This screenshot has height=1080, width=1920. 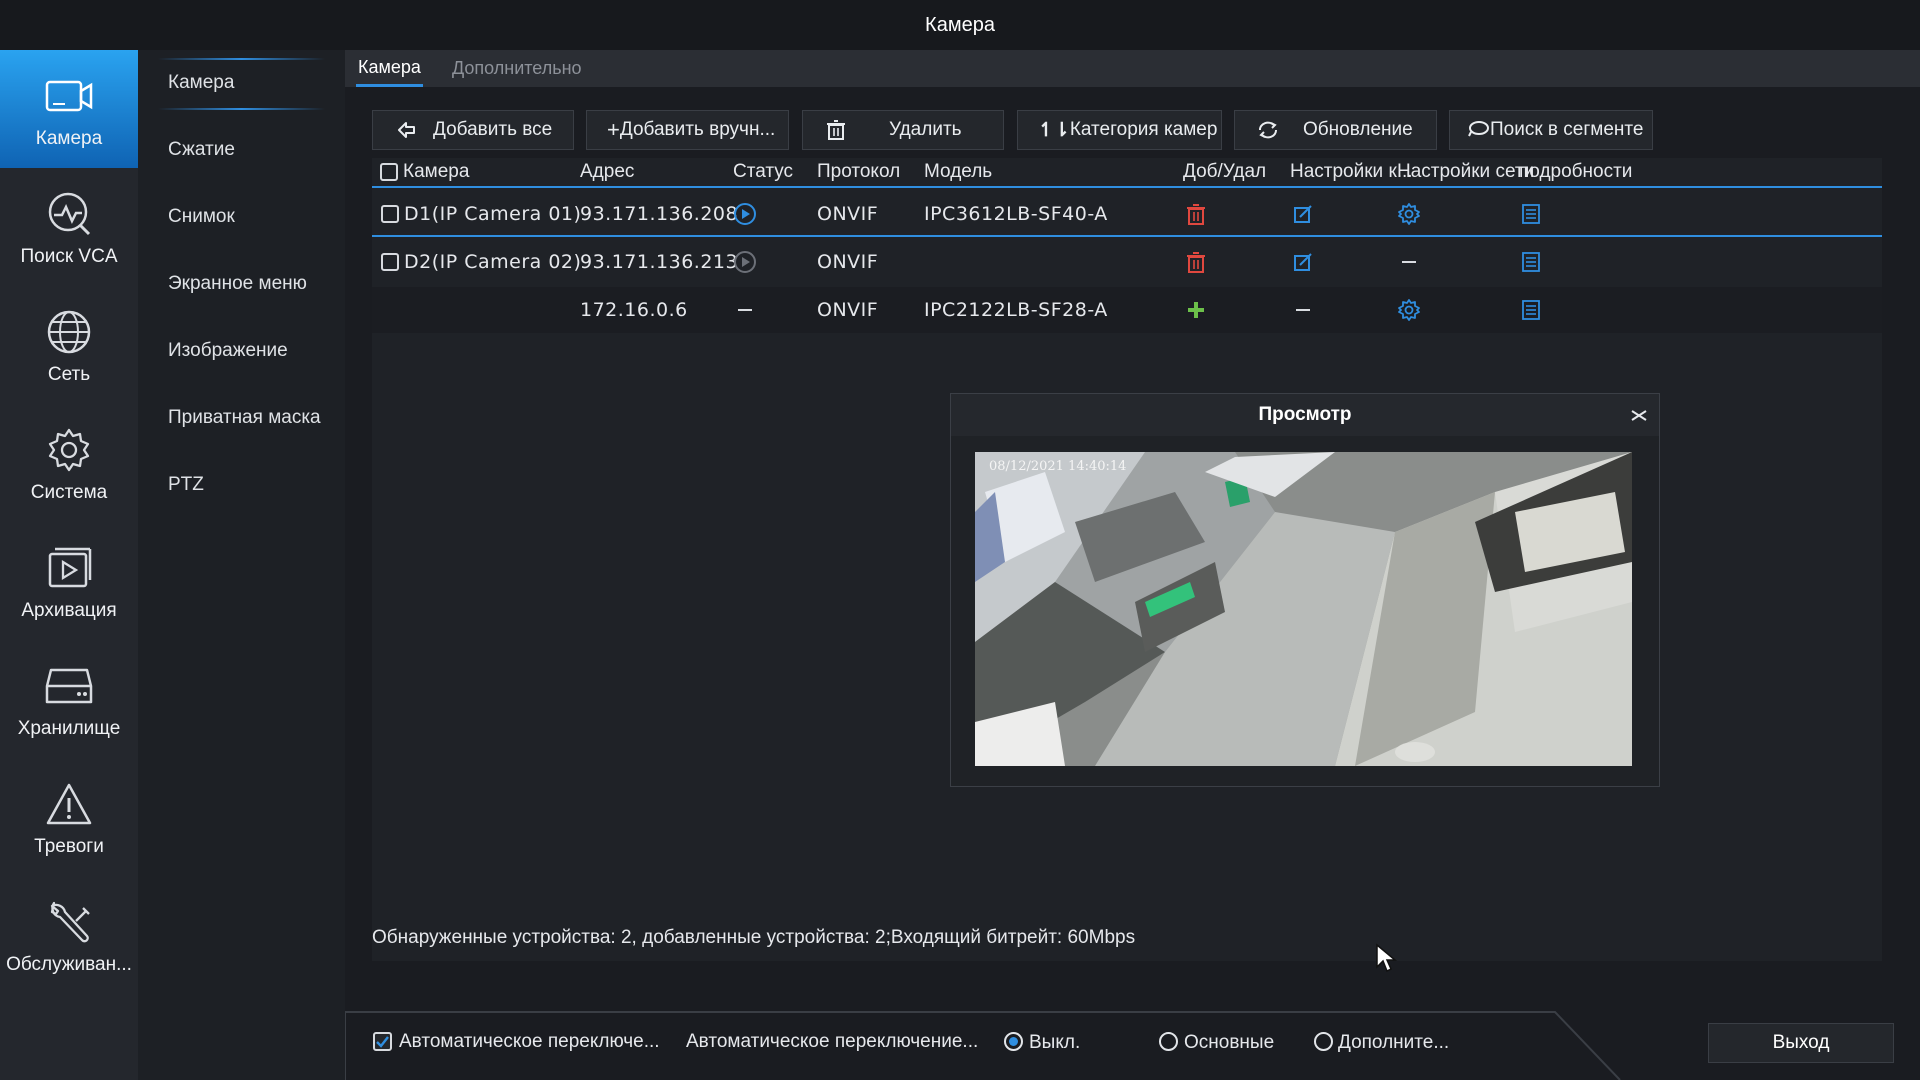 What do you see at coordinates (241, 217) in the screenshot?
I see `subnav-item-snapshot: Снимок` at bounding box center [241, 217].